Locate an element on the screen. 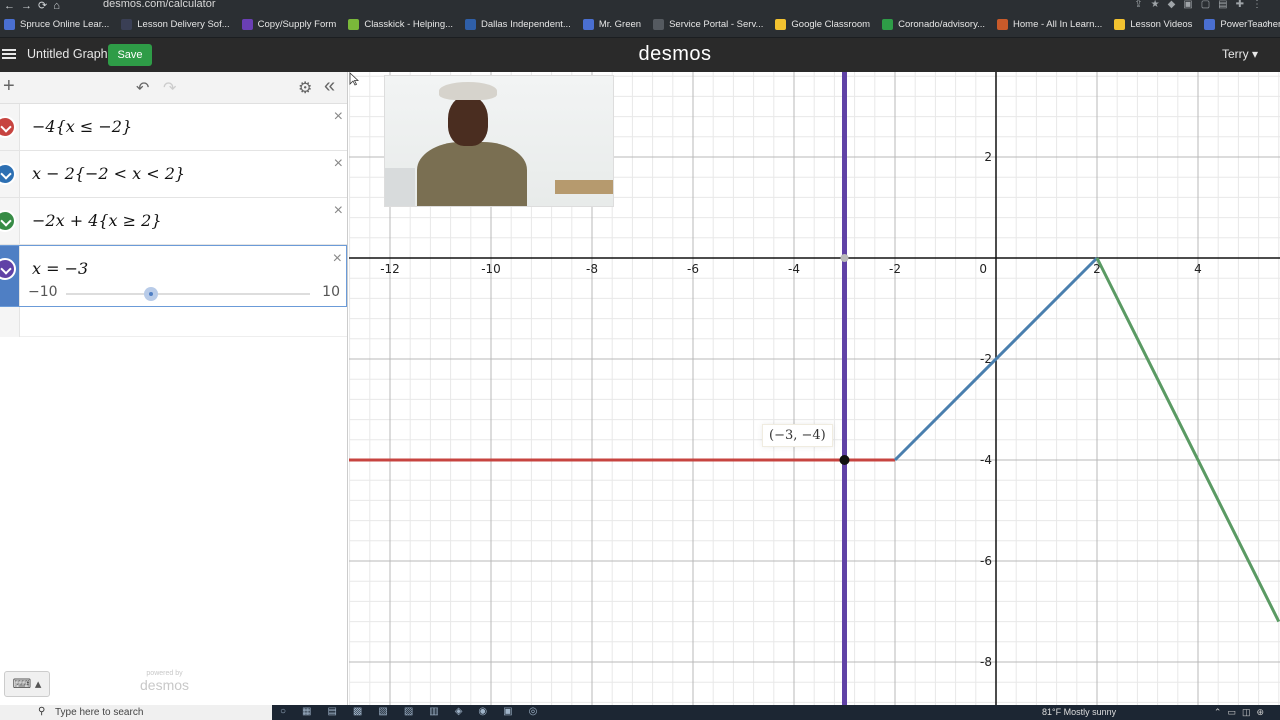 The width and height of the screenshot is (1280, 720). bookmark-label: PowerTeacher is located at coordinates (1250, 24).